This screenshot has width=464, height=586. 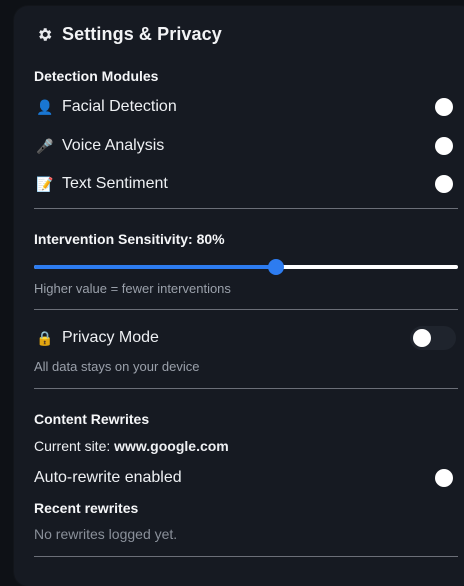 I want to click on gear-icon, so click(x=45, y=34).